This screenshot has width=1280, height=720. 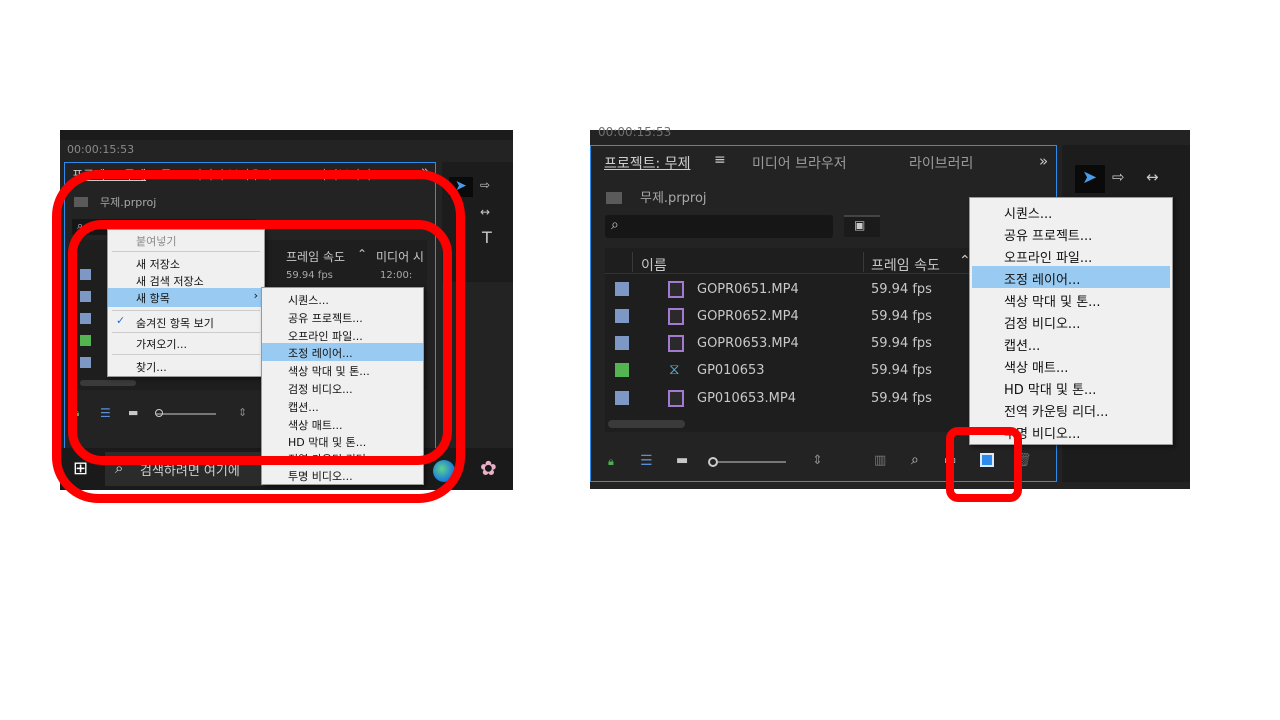 I want to click on right-timecode: 00:00:15:53, so click(x=635, y=132).